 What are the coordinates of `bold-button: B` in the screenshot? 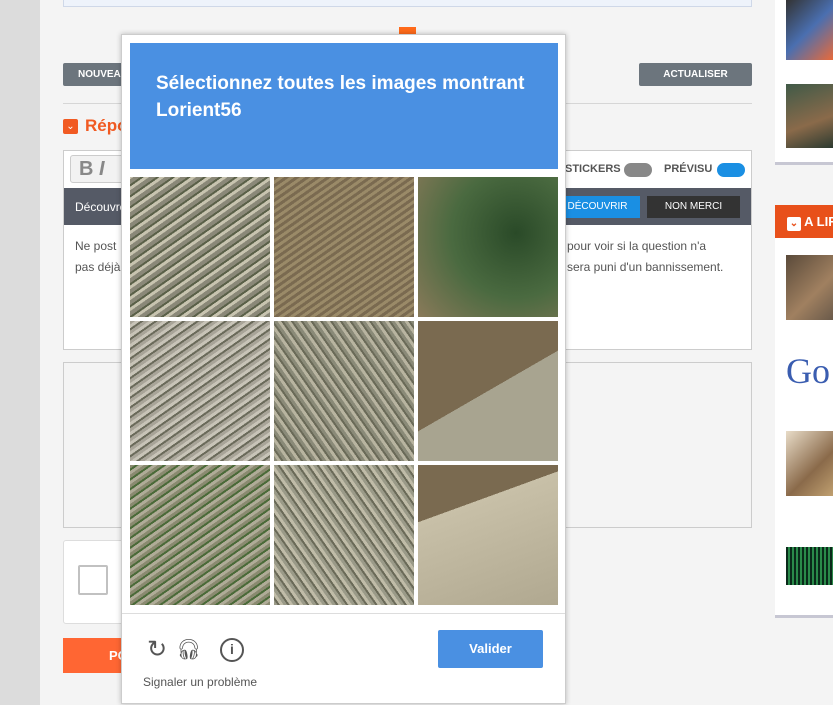 It's located at (86, 169).